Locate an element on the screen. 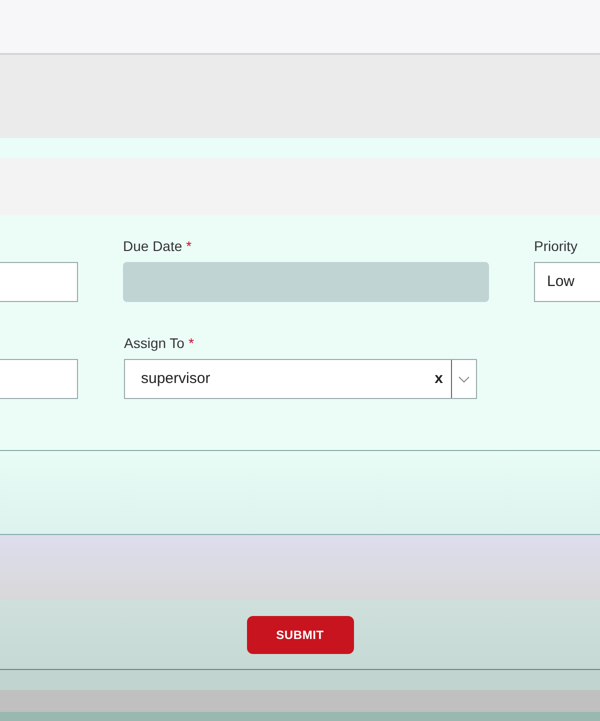  selected-value: supervisor is located at coordinates (176, 378).